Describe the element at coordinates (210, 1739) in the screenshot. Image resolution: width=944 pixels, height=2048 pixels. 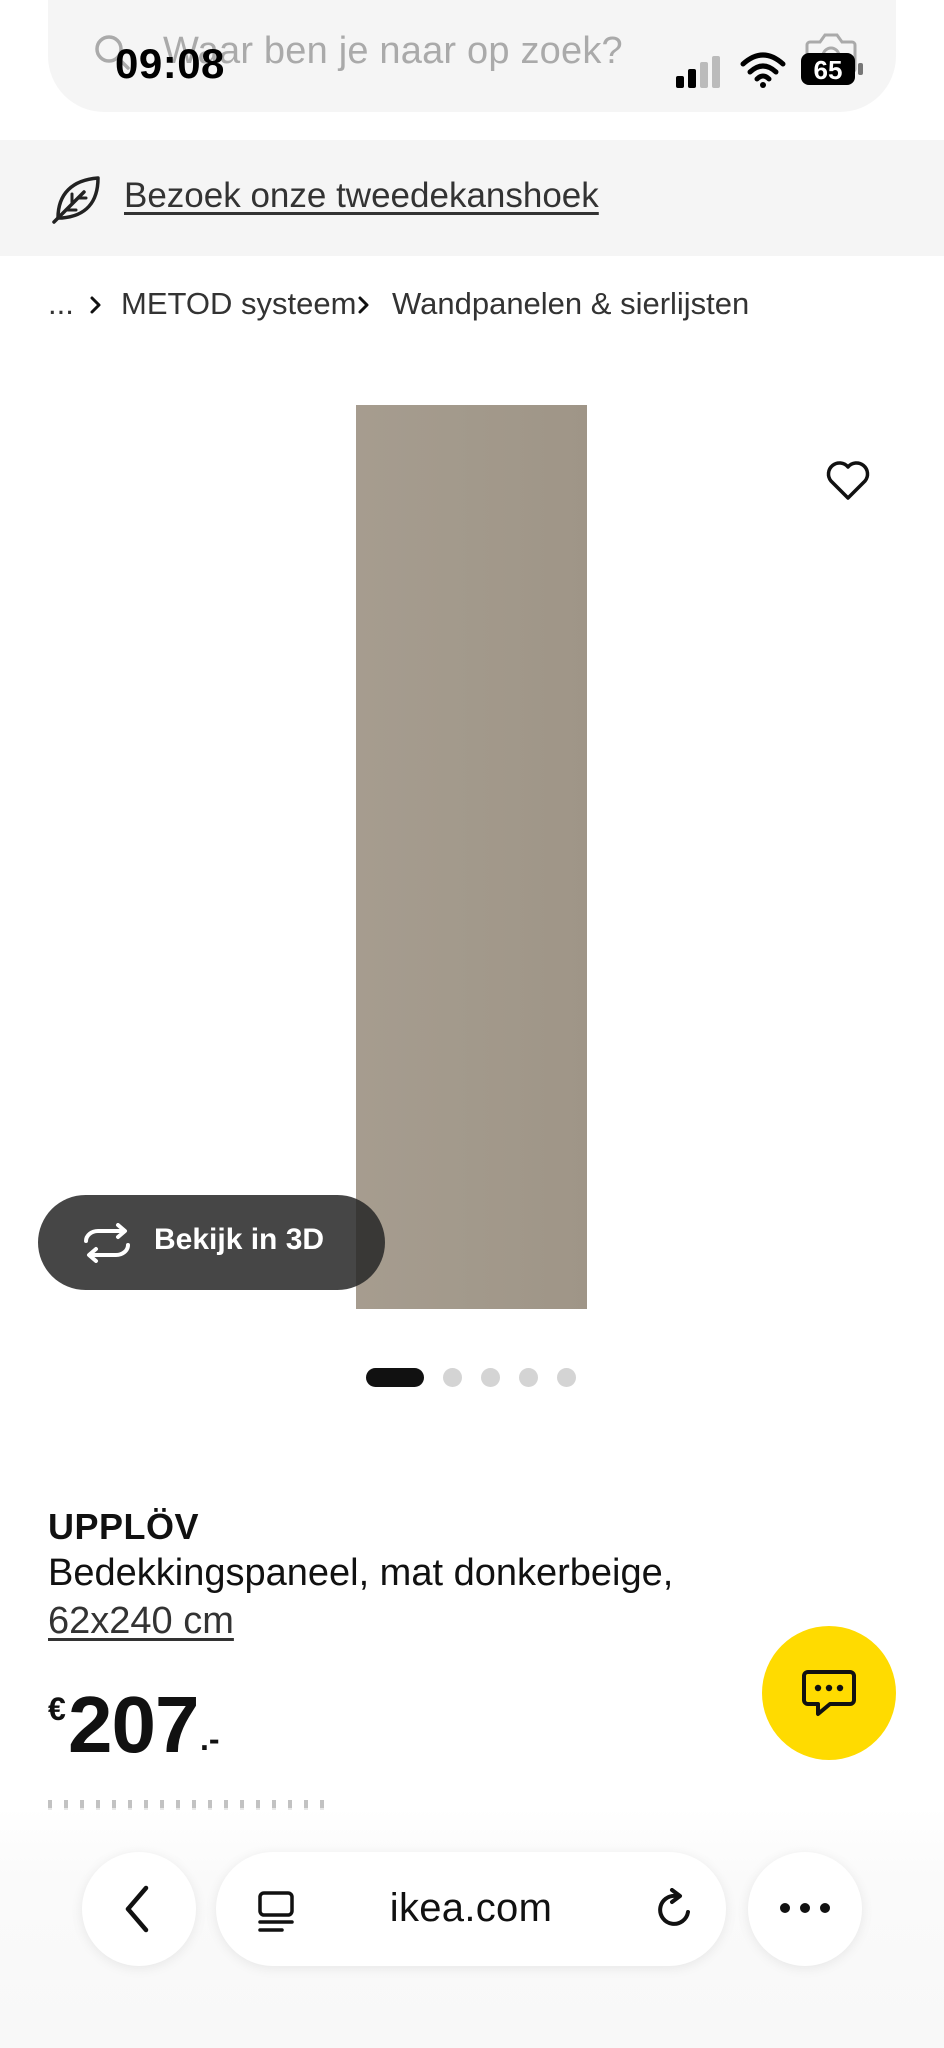
I see `price-suffix: .-` at that location.